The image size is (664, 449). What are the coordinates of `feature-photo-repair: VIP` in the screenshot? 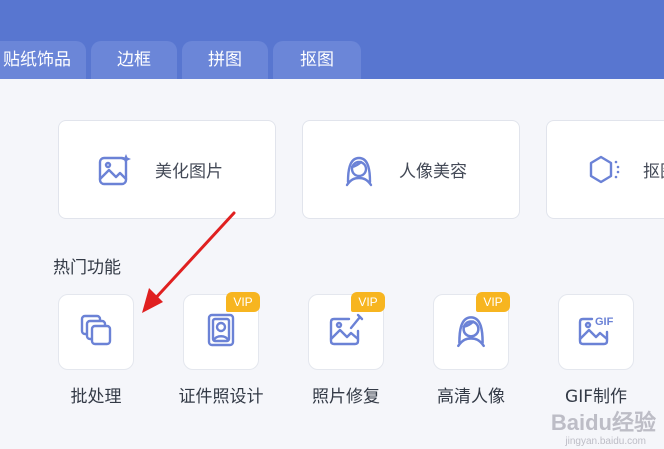 It's located at (346, 331).